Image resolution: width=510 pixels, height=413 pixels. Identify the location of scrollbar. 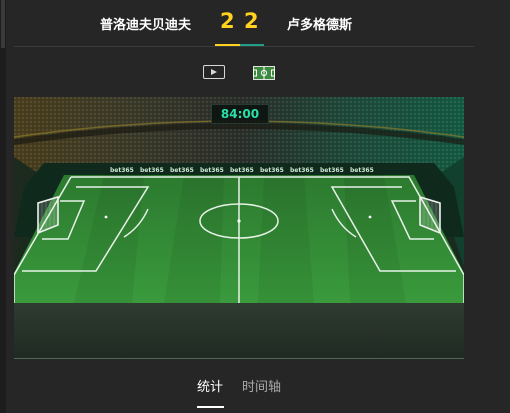
(3, 206).